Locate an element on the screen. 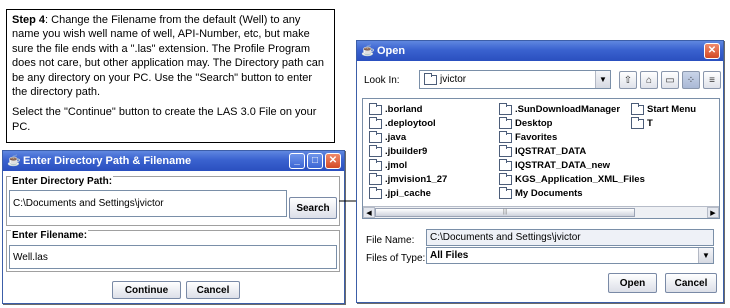  list-item: Start Menu is located at coordinates (663, 108).